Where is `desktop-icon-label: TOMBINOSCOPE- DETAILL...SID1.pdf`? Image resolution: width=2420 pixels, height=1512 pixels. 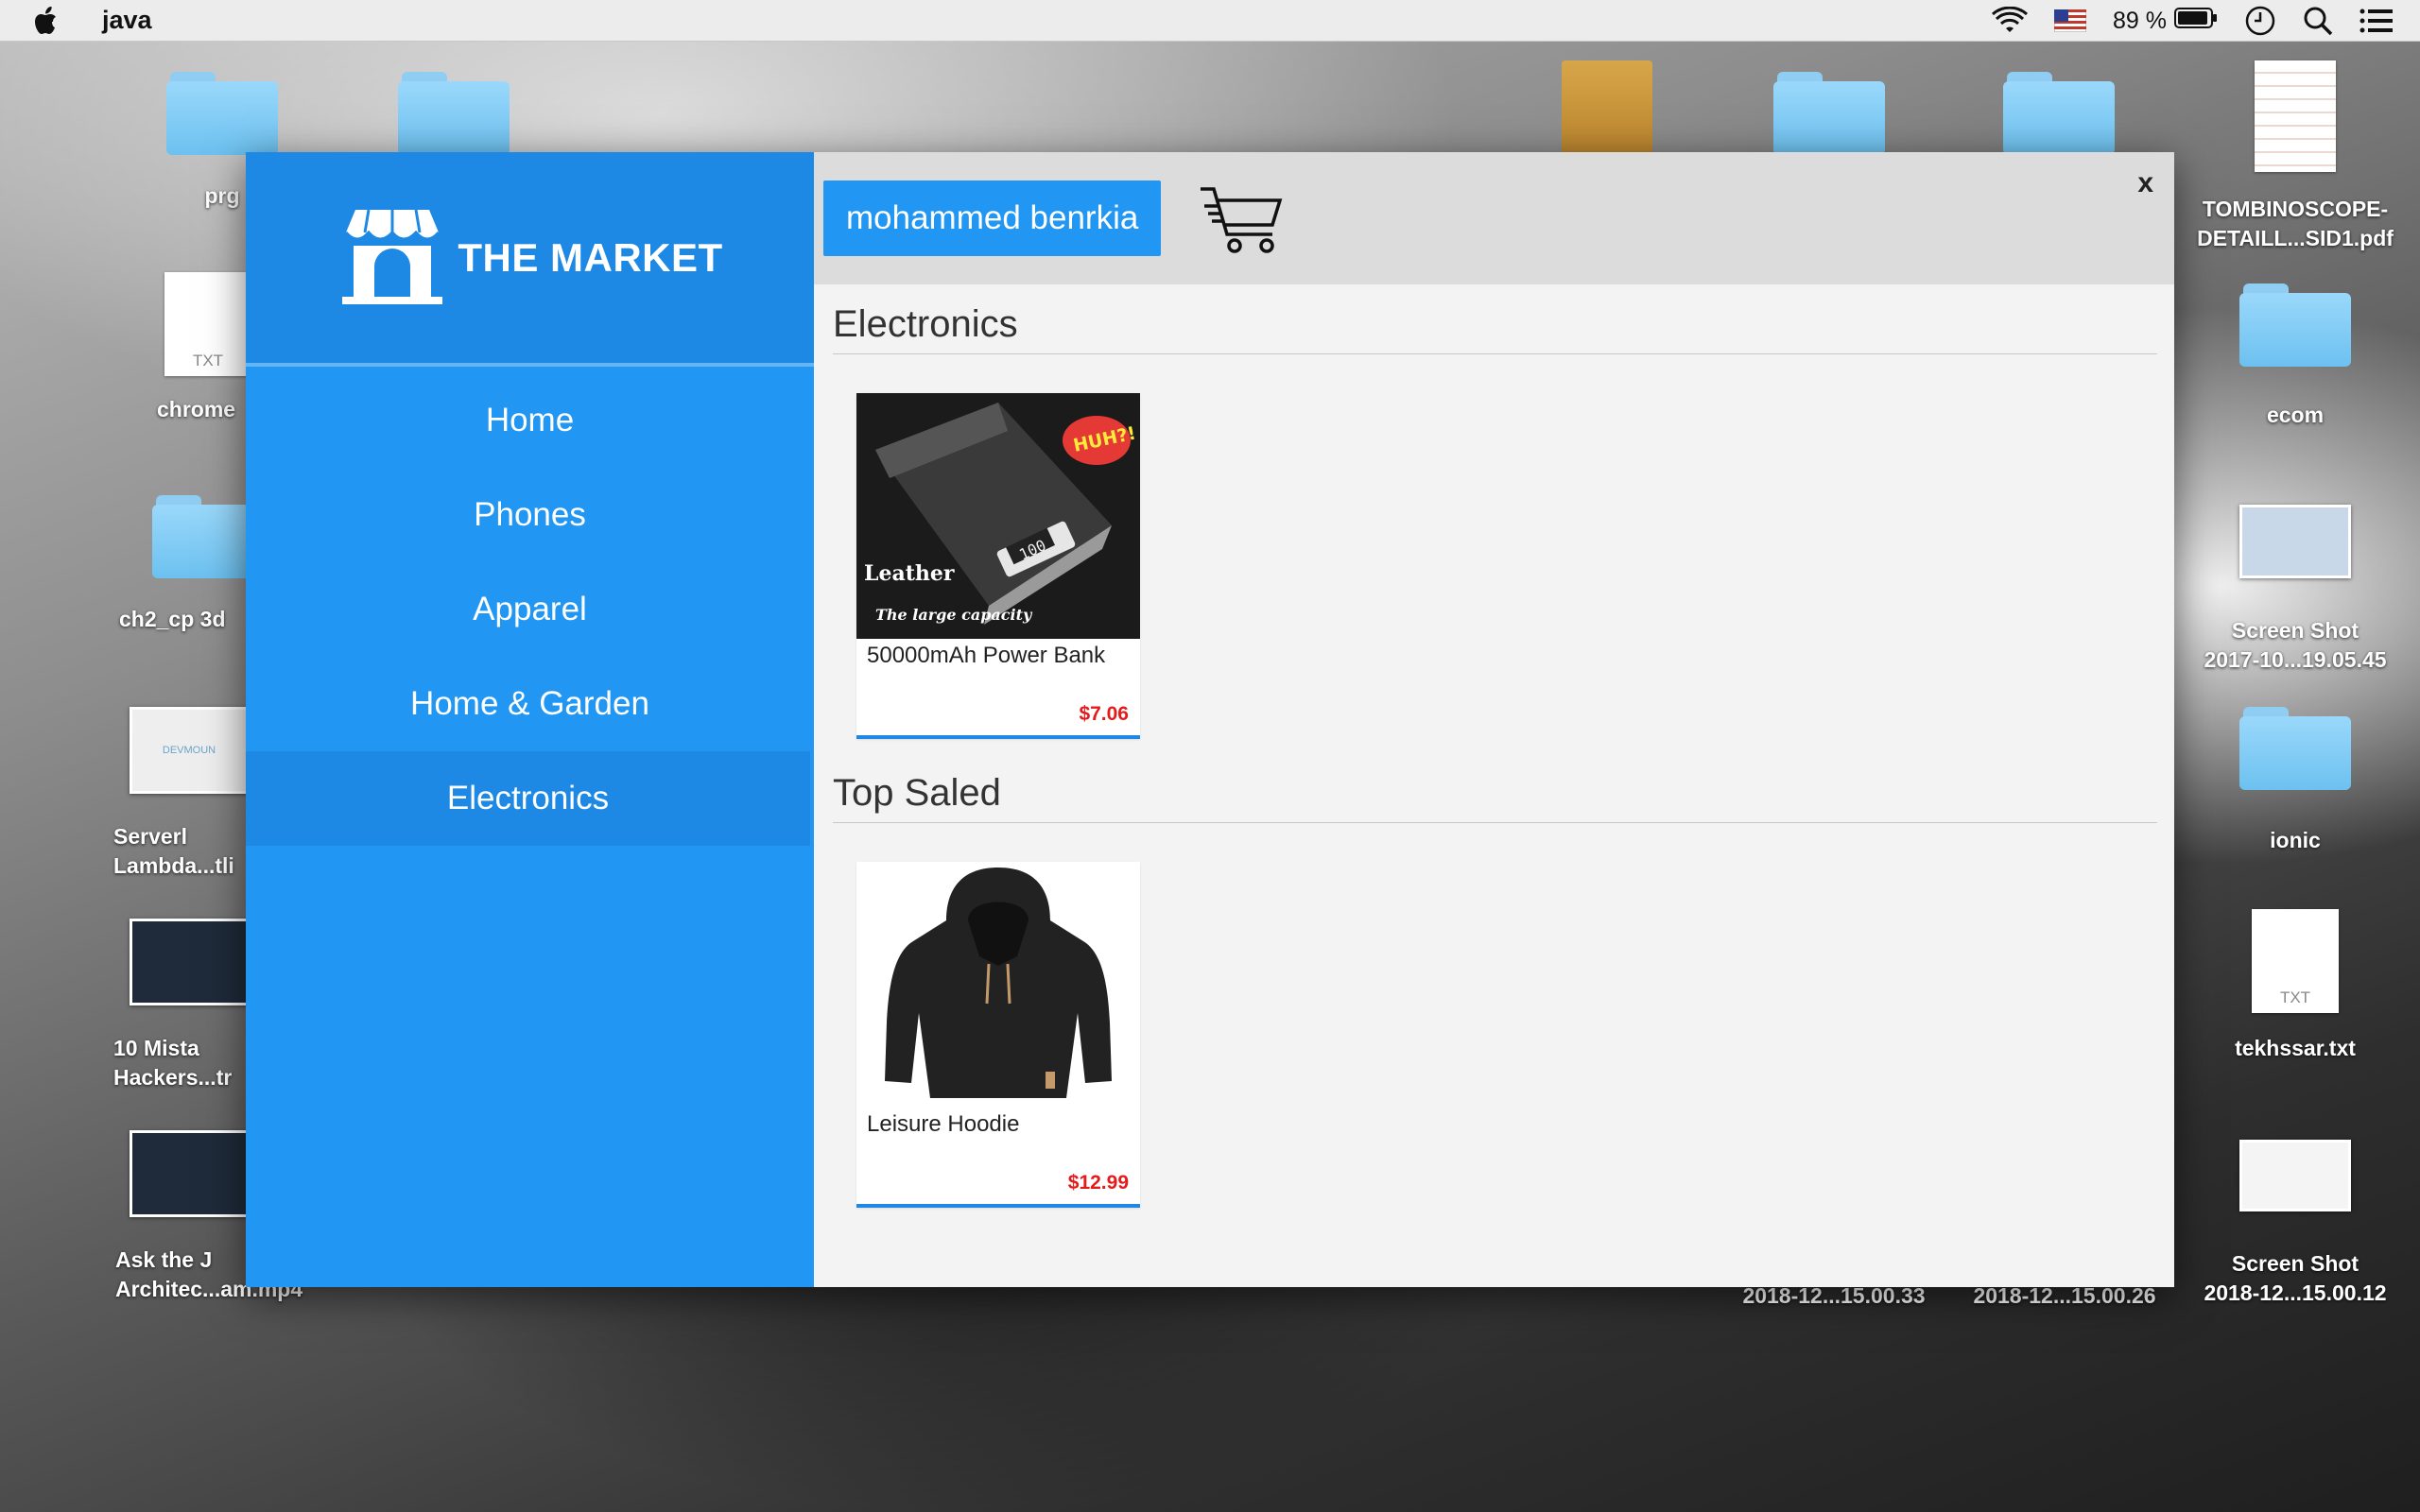 desktop-icon-label: TOMBINOSCOPE- DETAILL...SID1.pdf is located at coordinates (2295, 223).